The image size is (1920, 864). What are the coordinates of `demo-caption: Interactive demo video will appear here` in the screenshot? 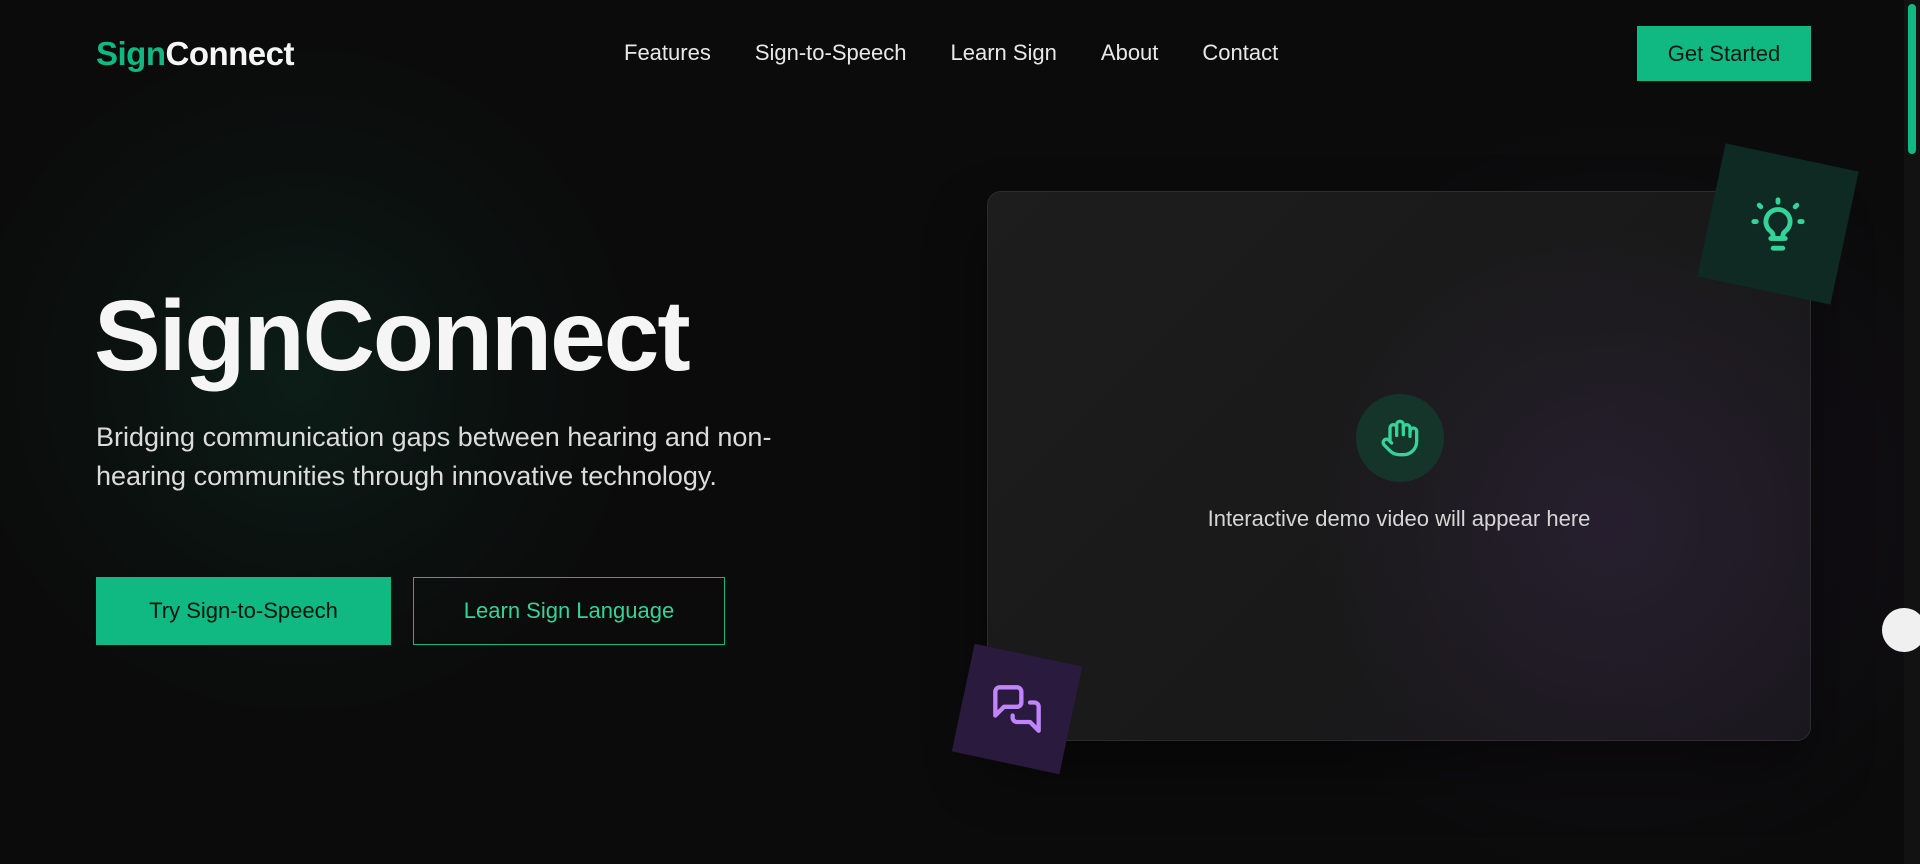 It's located at (1399, 518).